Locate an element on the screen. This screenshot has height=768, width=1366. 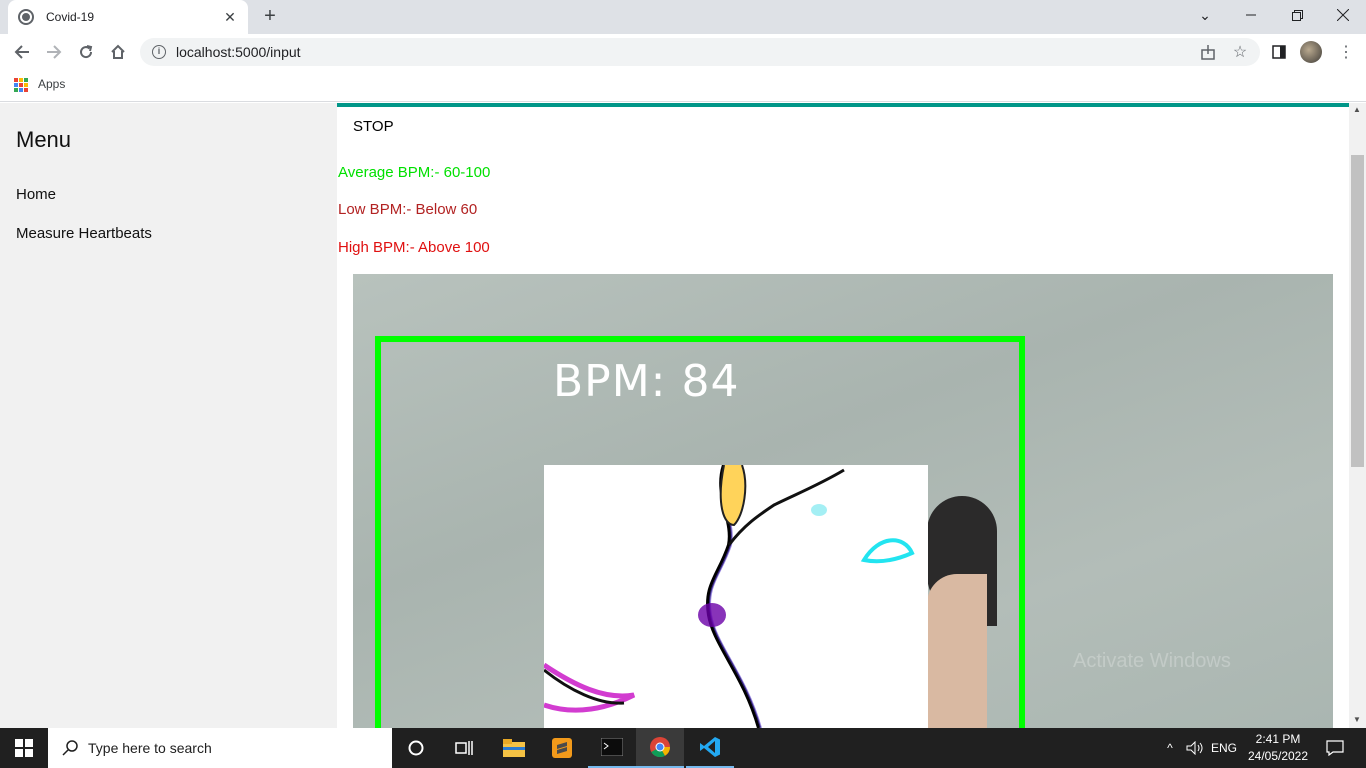
page-scrollbar: ▲ ▼ is located at coordinates (1357, 415).